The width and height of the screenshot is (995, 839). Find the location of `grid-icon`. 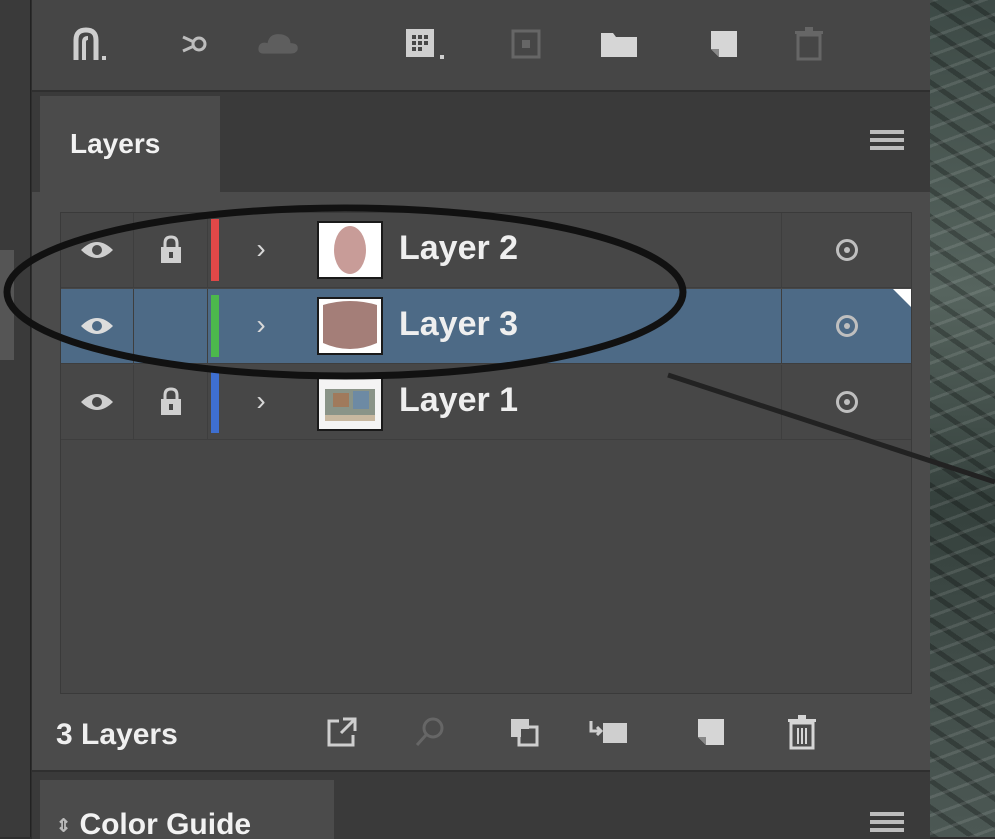

grid-icon is located at coordinates (426, 44).